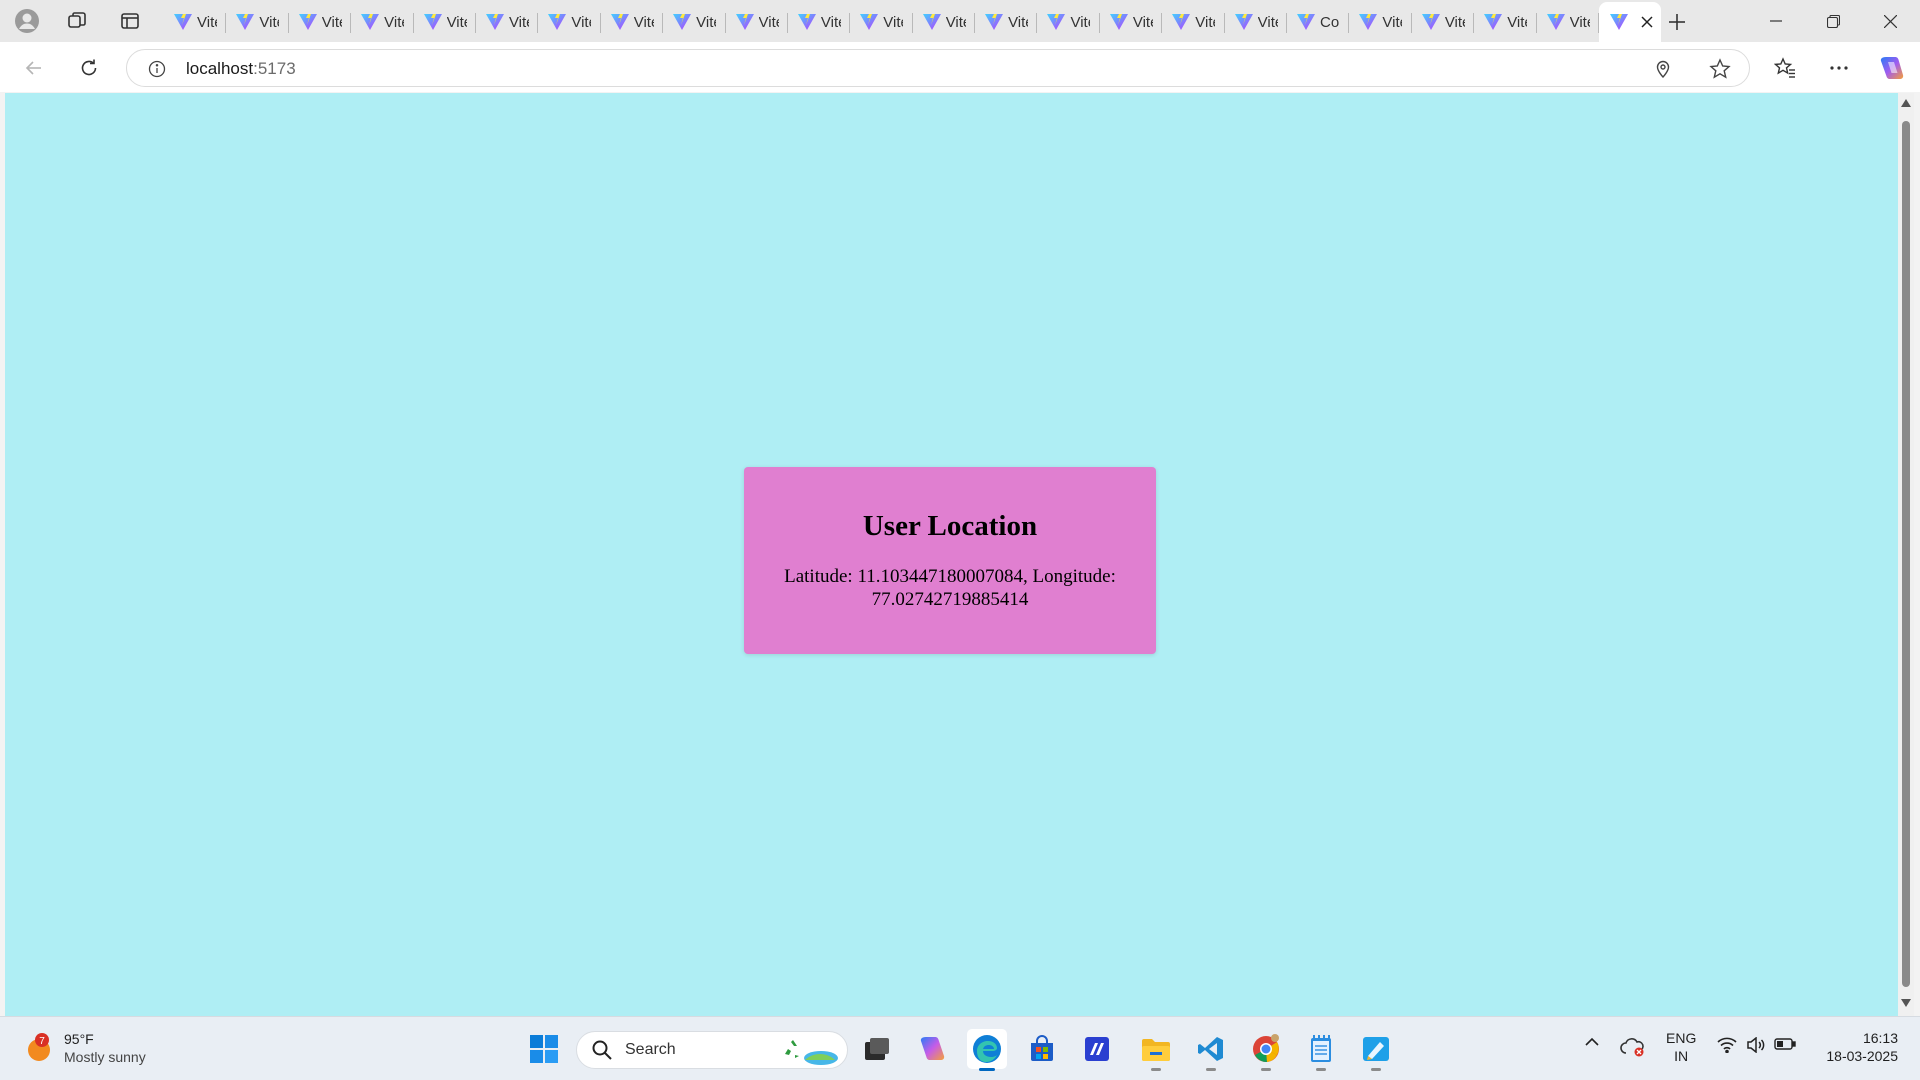  I want to click on volume-icon, so click(1756, 1045).